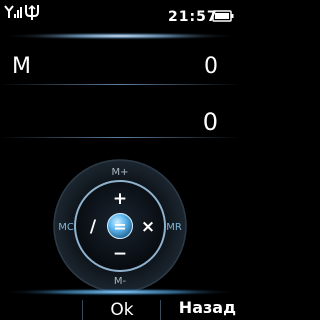 The image size is (320, 320). What do you see at coordinates (223, 16) in the screenshot?
I see `battery-icon` at bounding box center [223, 16].